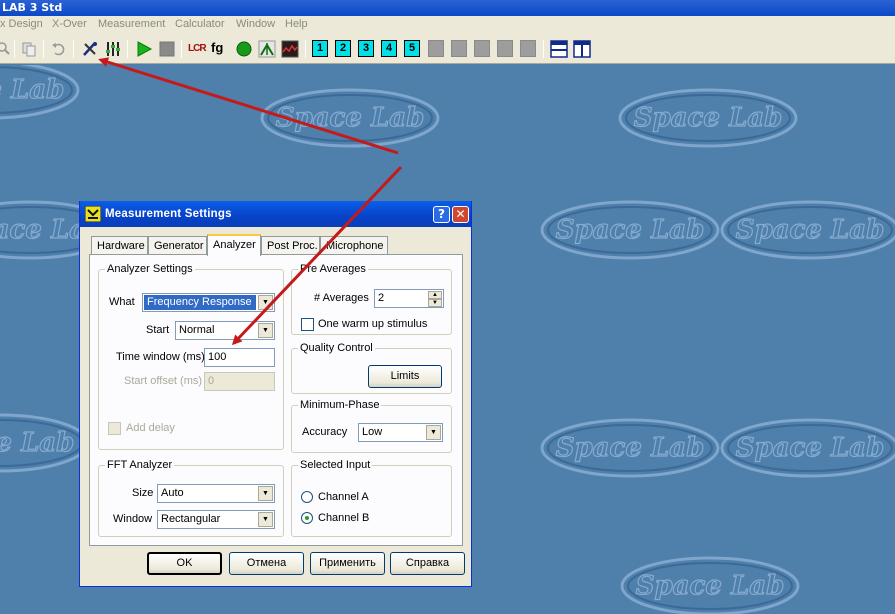 This screenshot has width=895, height=614. Describe the element at coordinates (340, 405) in the screenshot. I see `group-title: Minimum-Phase` at that location.